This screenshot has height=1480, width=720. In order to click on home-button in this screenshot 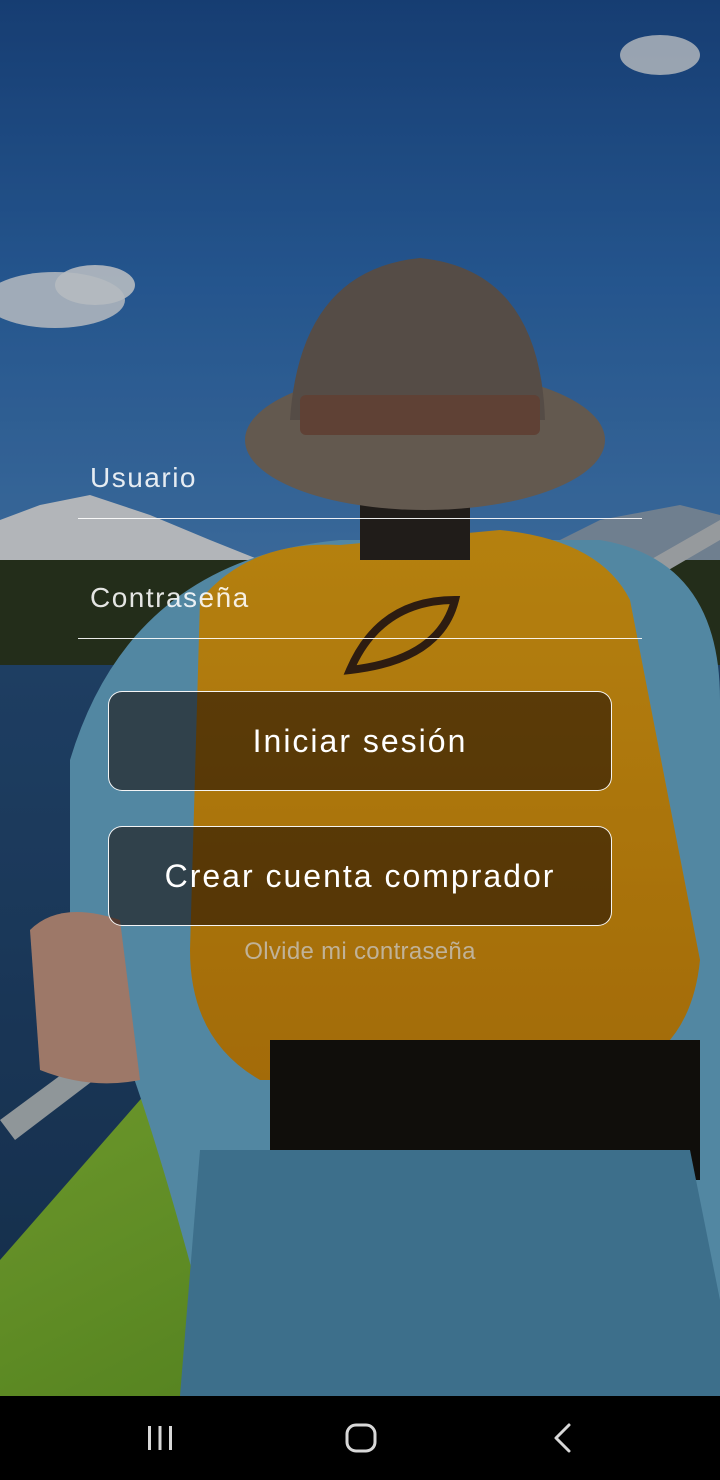, I will do `click(361, 1438)`.